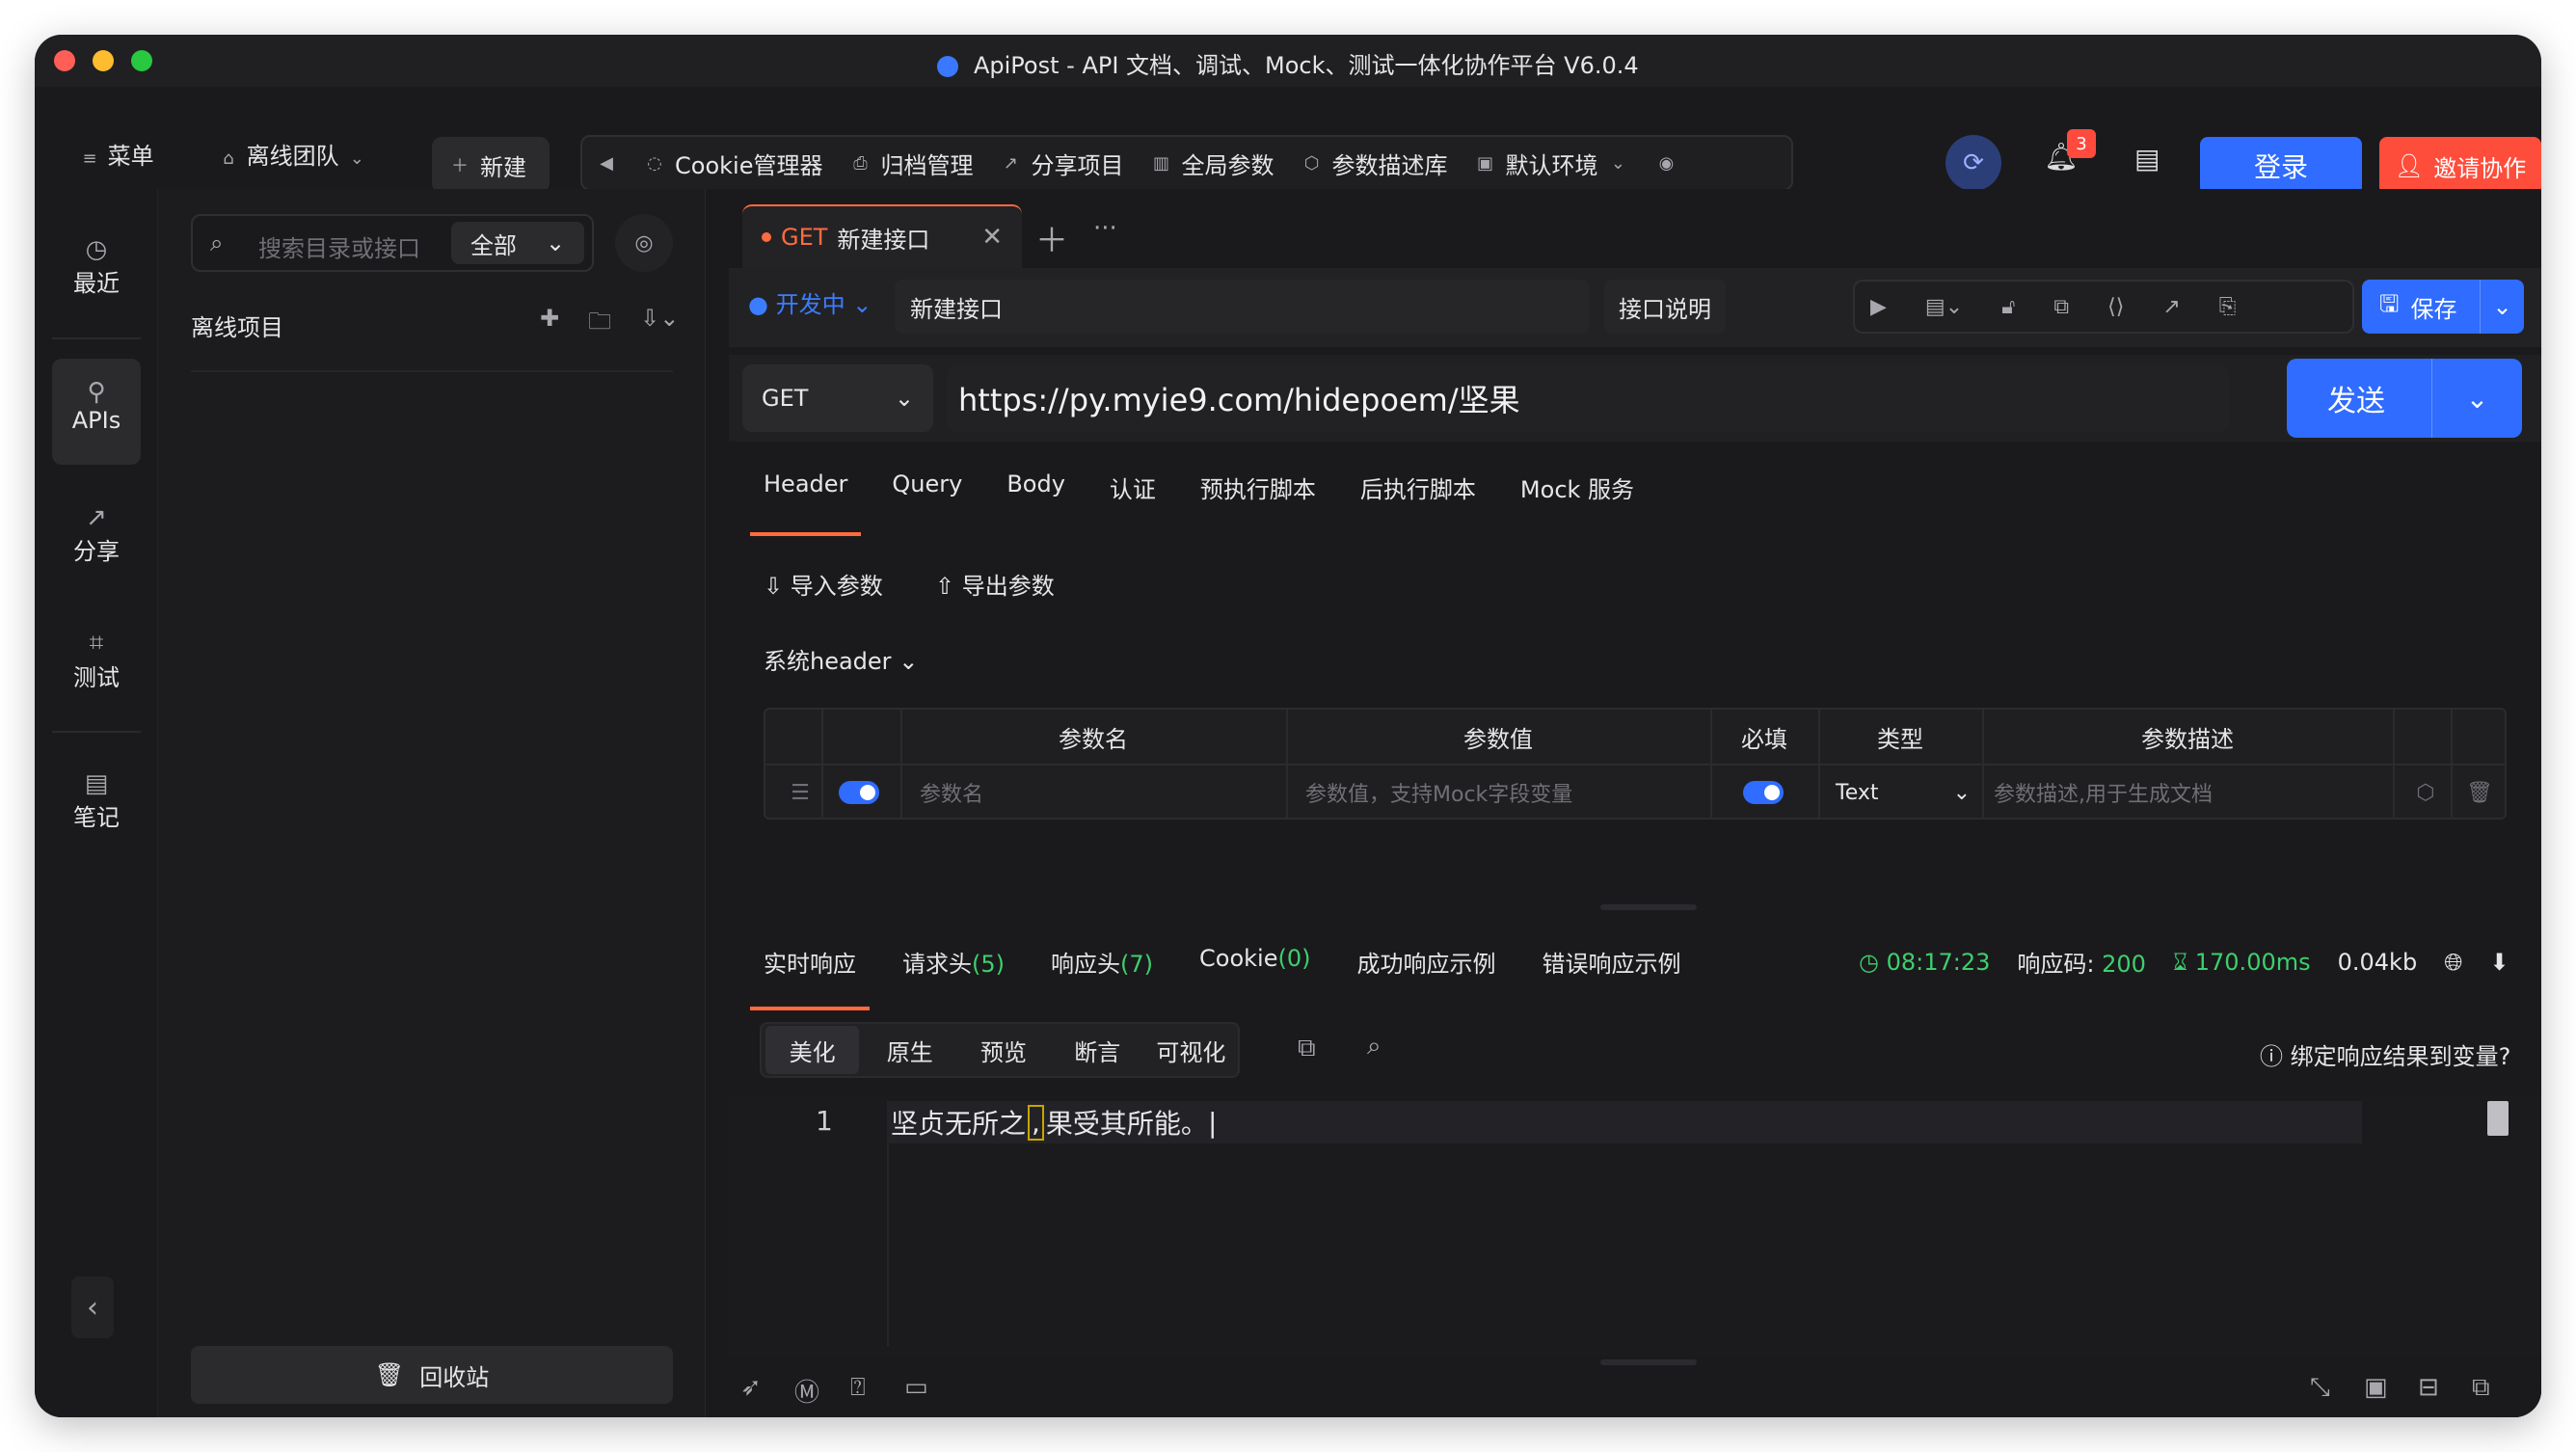 The height and width of the screenshot is (1452, 2576). Describe the element at coordinates (800, 793) in the screenshot. I see `drag-handle-icon: ☰` at that location.